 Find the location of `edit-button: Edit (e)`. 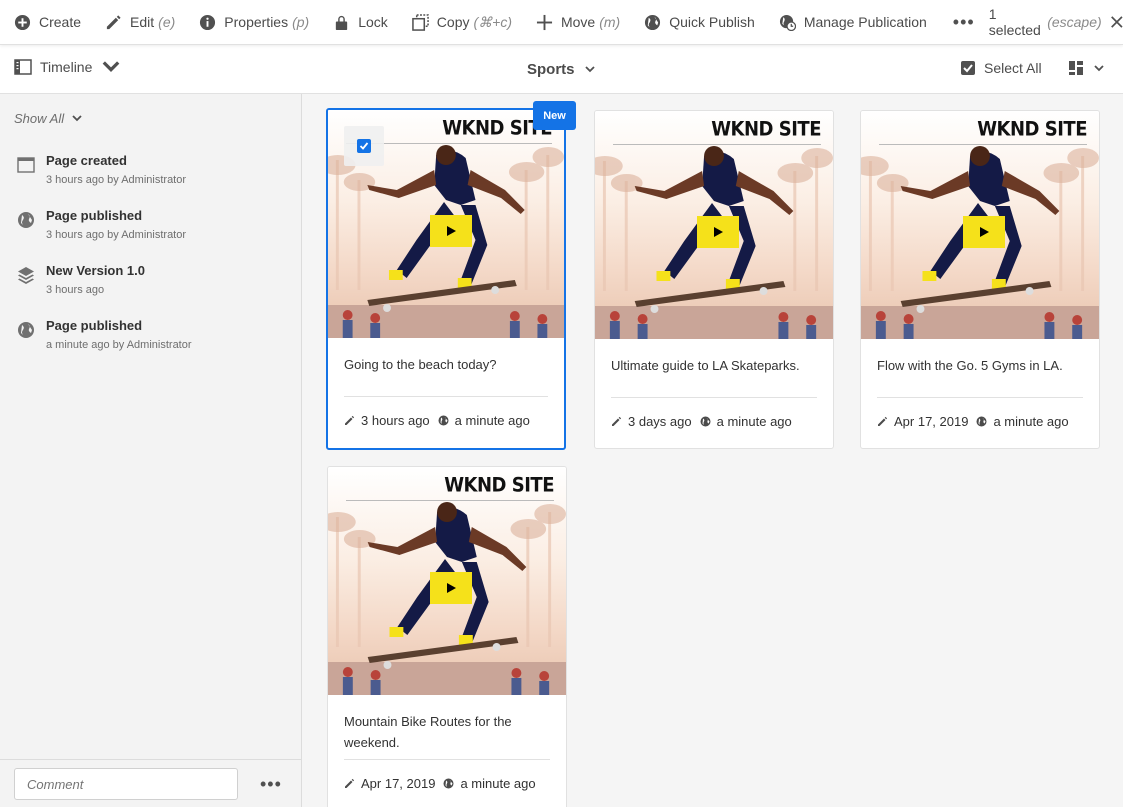

edit-button: Edit (e) is located at coordinates (140, 22).